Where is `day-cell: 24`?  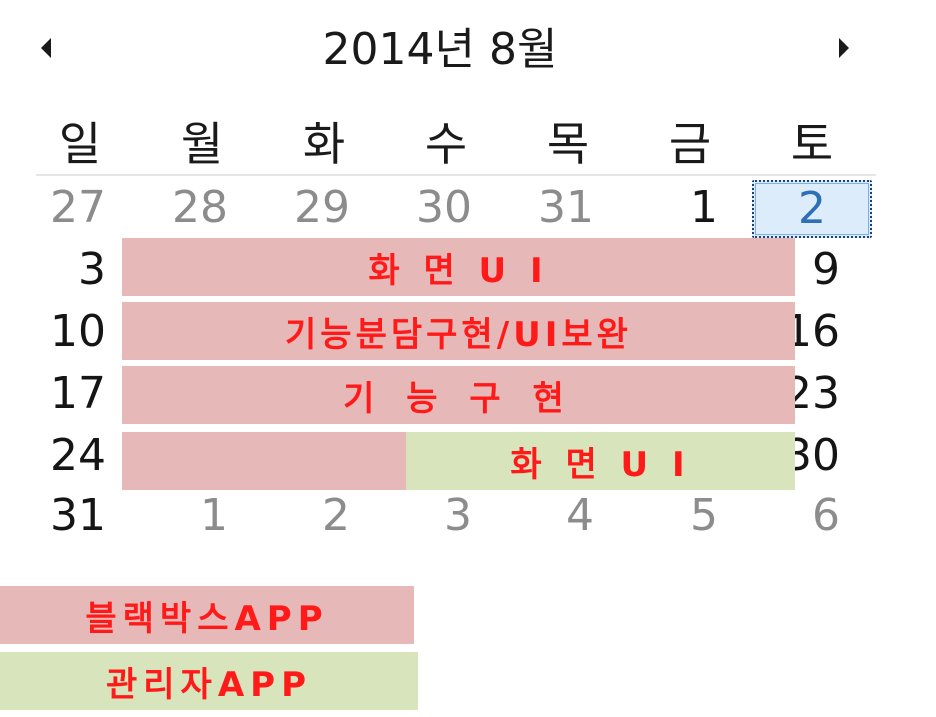 day-cell: 24 is located at coordinates (68, 456).